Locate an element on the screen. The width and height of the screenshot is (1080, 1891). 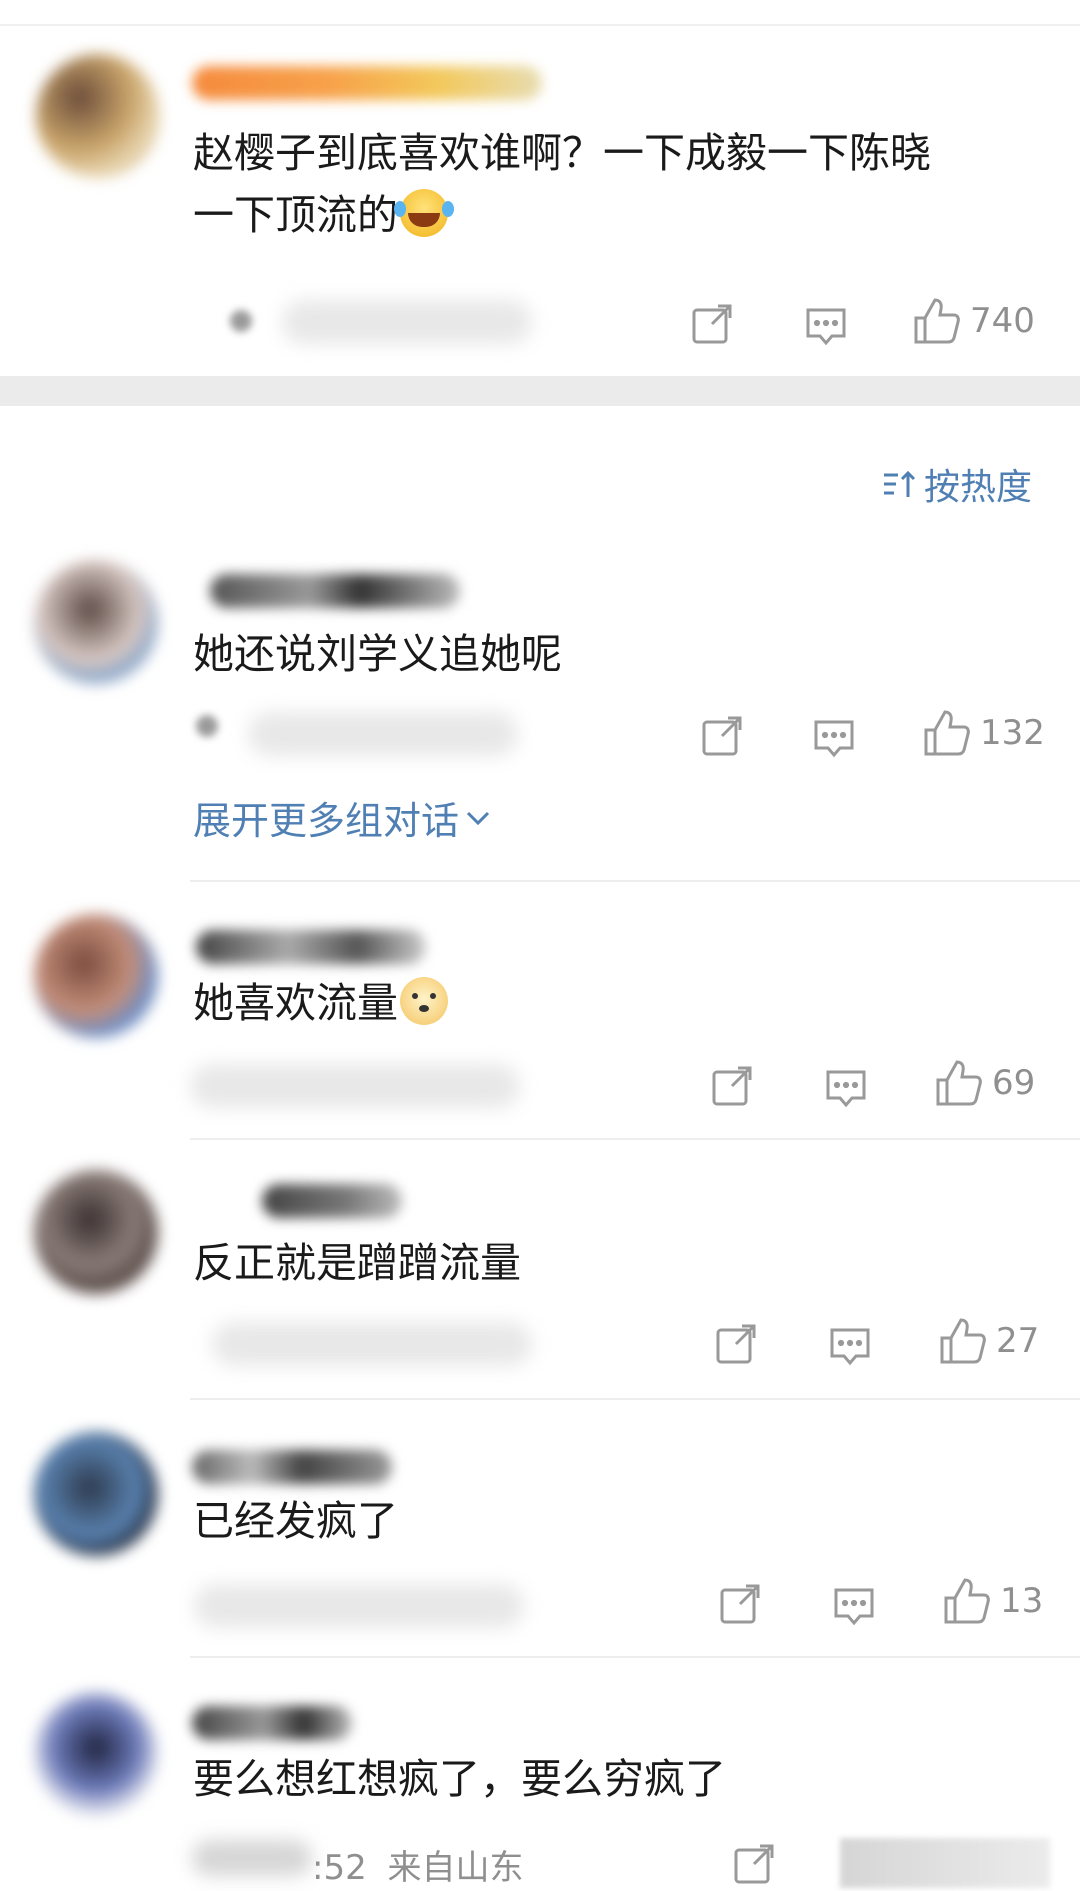
comment-4-meta-blurred is located at coordinates (359, 1606).